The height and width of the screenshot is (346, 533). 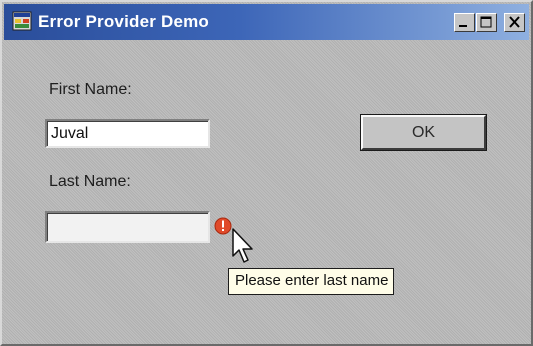 I want to click on title-bar: Error Provider Demo, so click(x=266, y=22).